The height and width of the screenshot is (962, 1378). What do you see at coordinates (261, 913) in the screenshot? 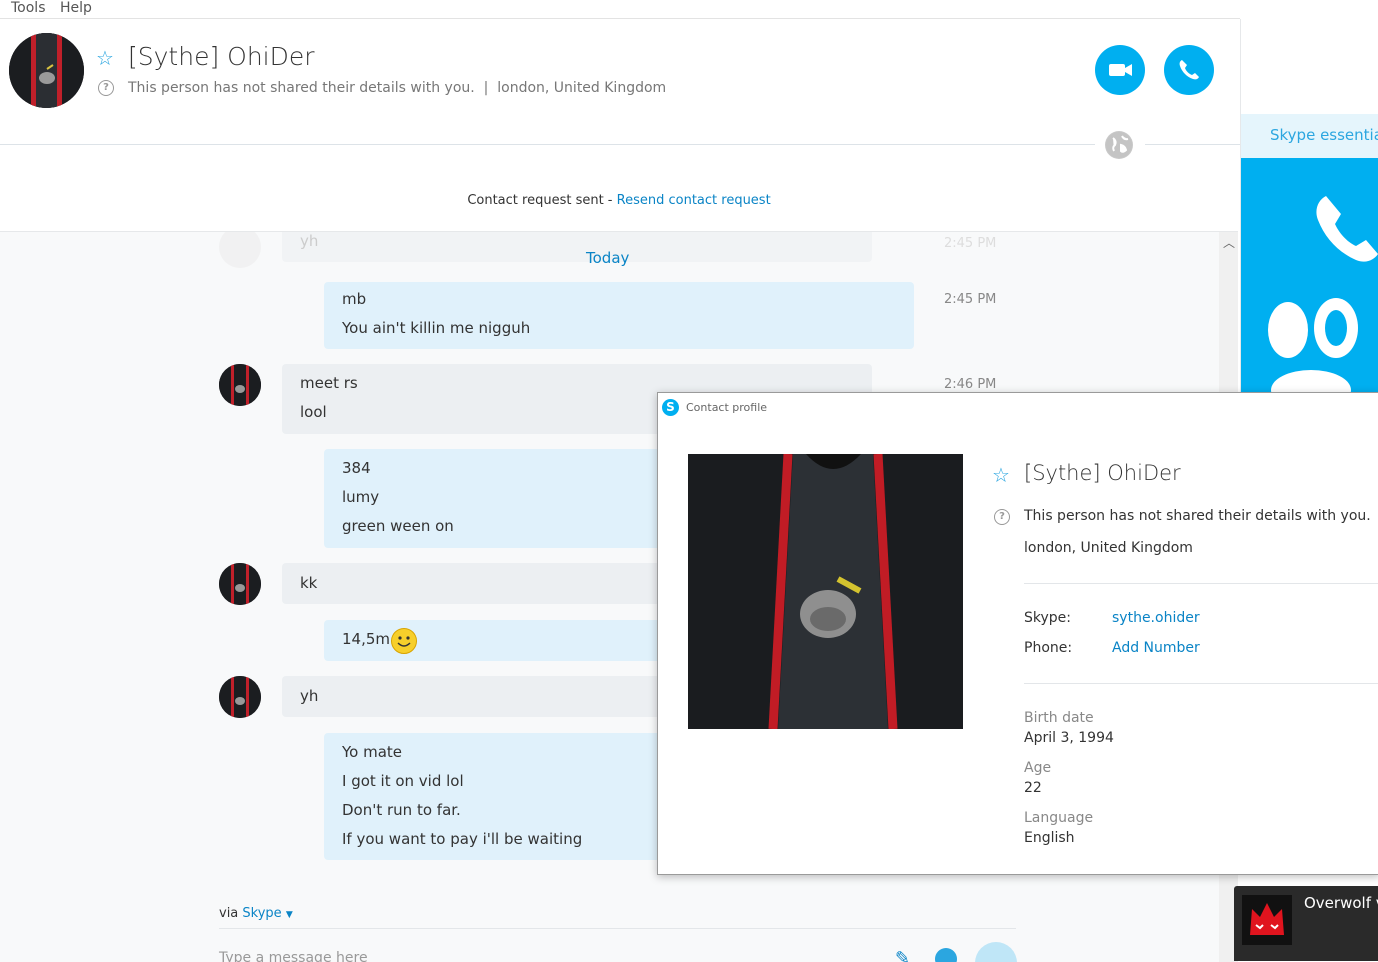
I see `via-service-name: Skype` at bounding box center [261, 913].